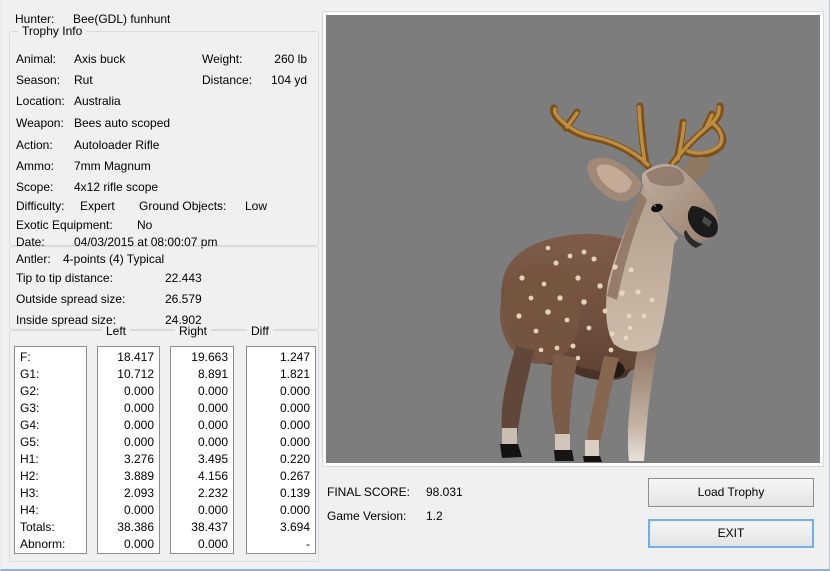  I want to click on action-row: Action: Autoloader Rifle, so click(87, 145).